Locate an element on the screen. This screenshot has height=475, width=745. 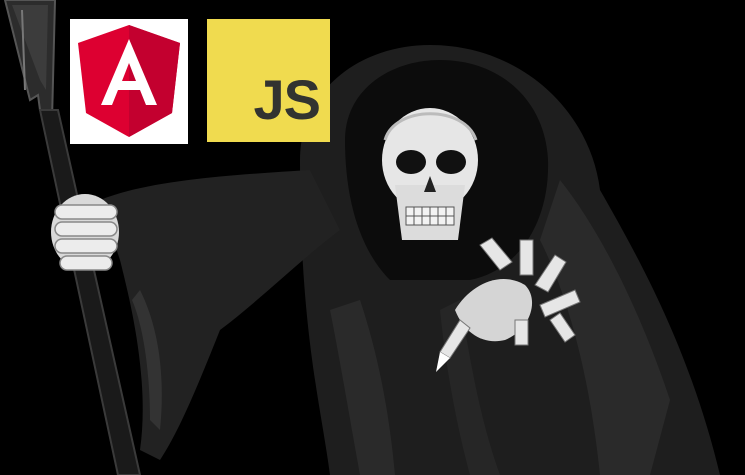
angular-logo-icon is located at coordinates (129, 81).